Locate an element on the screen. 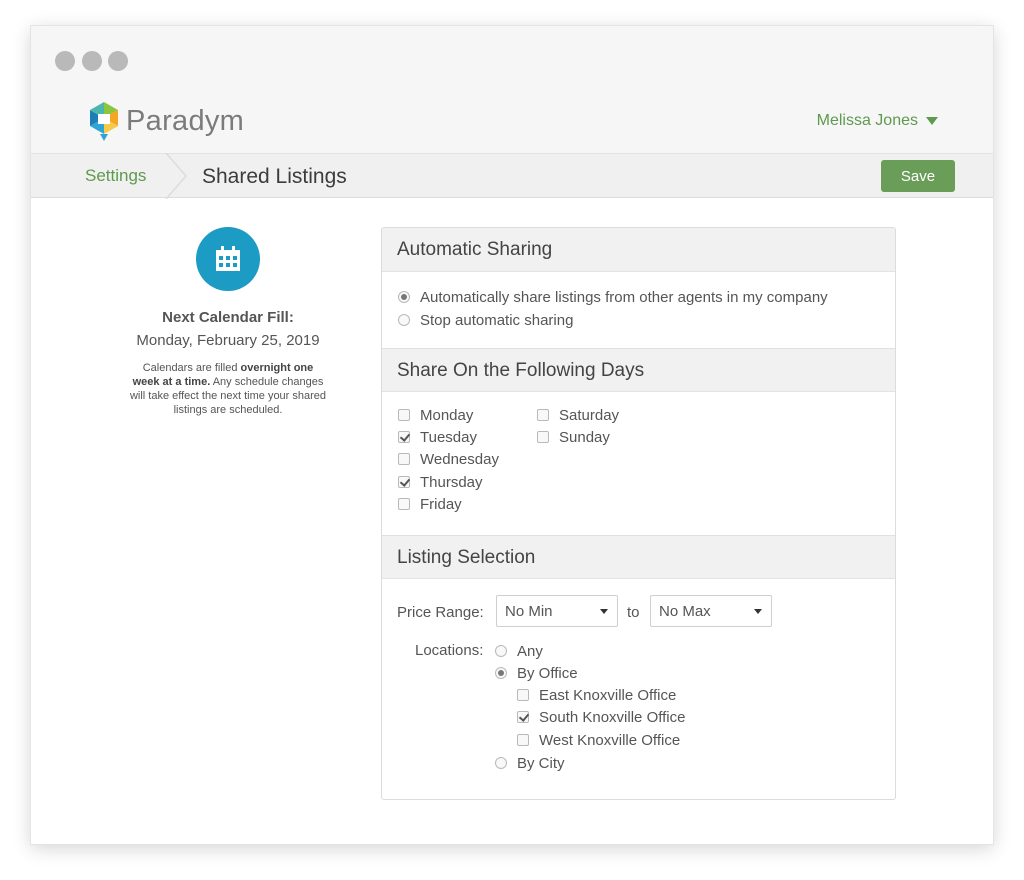  checkbox-label: Sunday is located at coordinates (584, 437).